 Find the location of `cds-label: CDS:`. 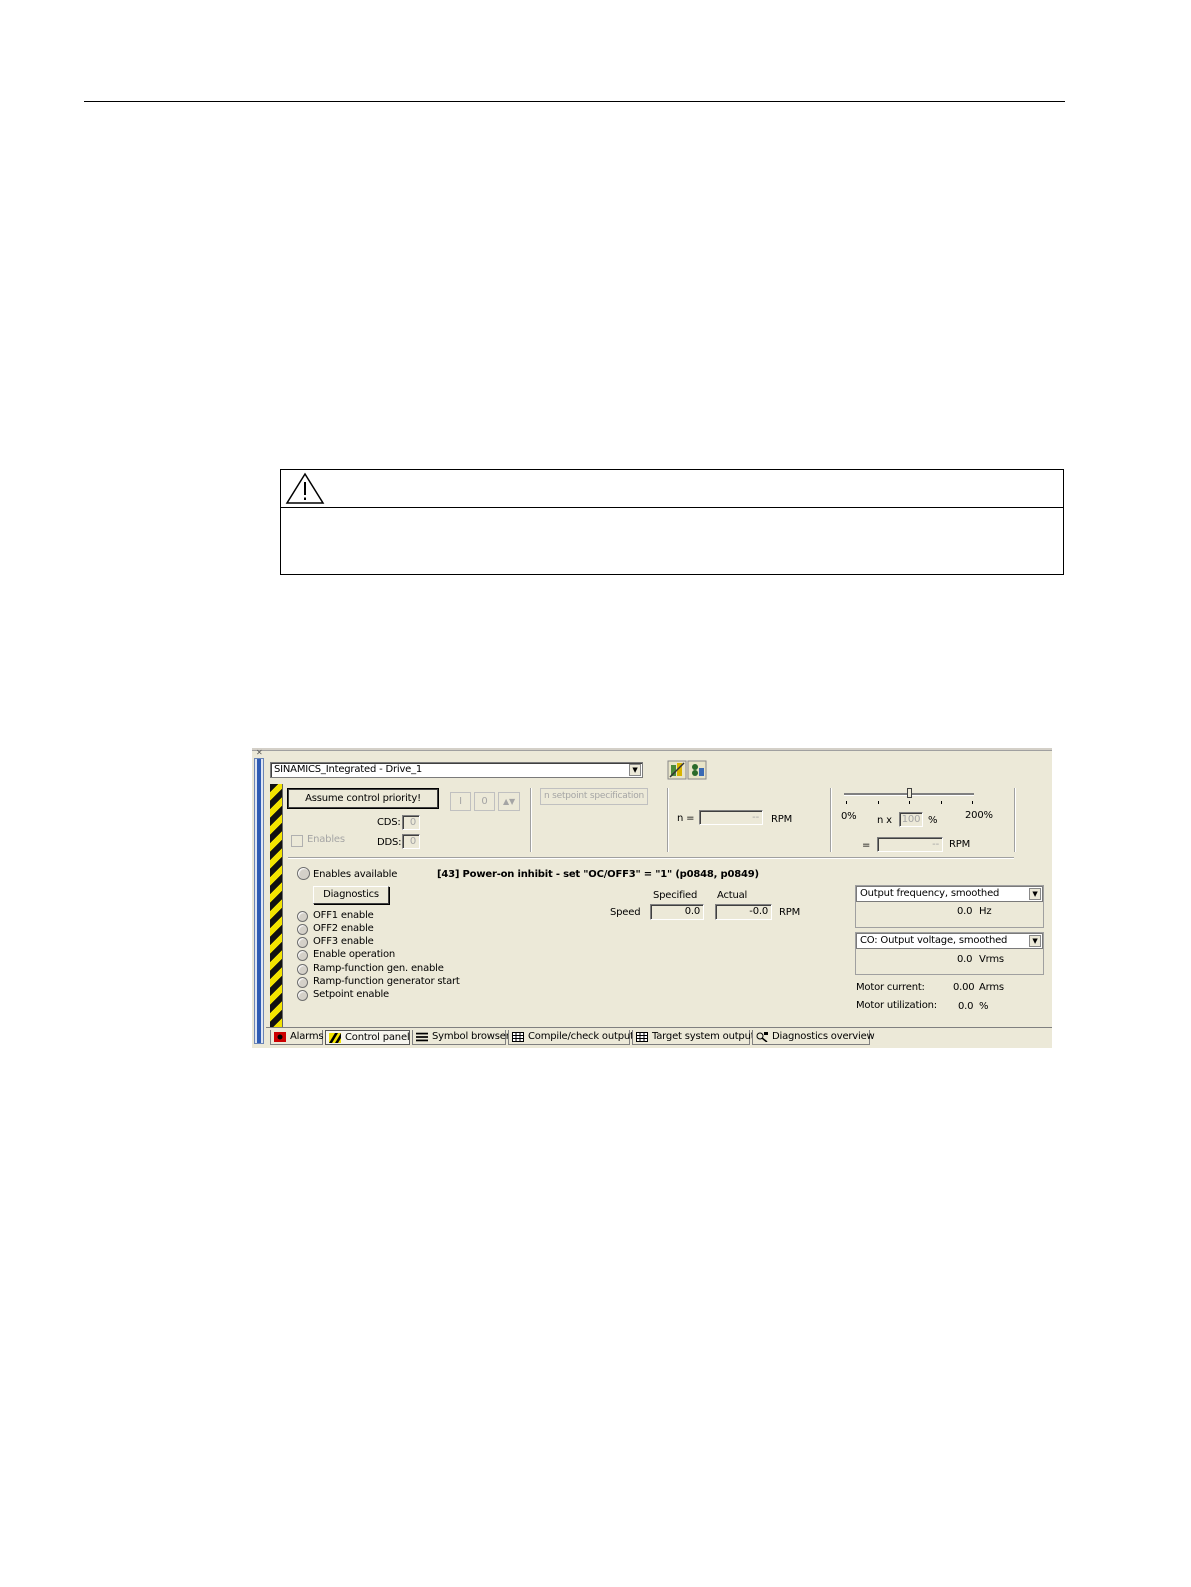

cds-label: CDS: is located at coordinates (389, 822).